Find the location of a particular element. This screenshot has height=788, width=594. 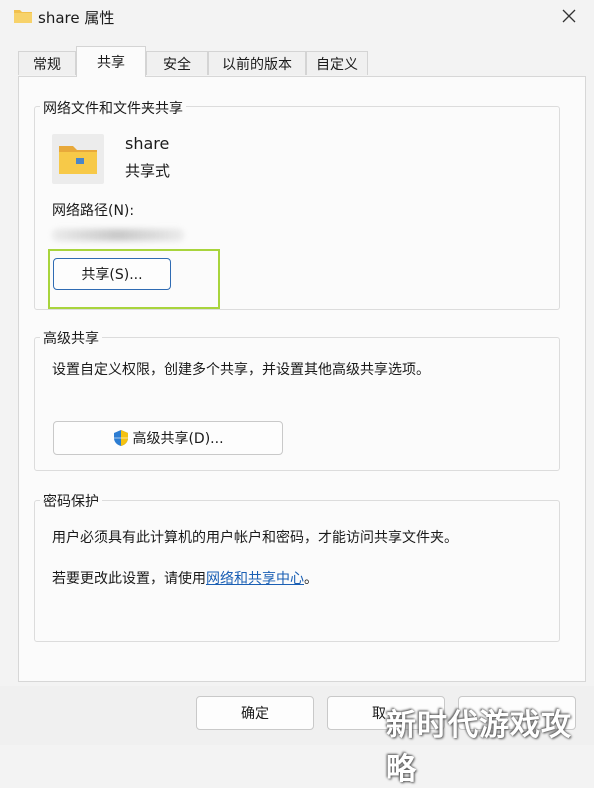

network-path-redacted is located at coordinates (118, 235).